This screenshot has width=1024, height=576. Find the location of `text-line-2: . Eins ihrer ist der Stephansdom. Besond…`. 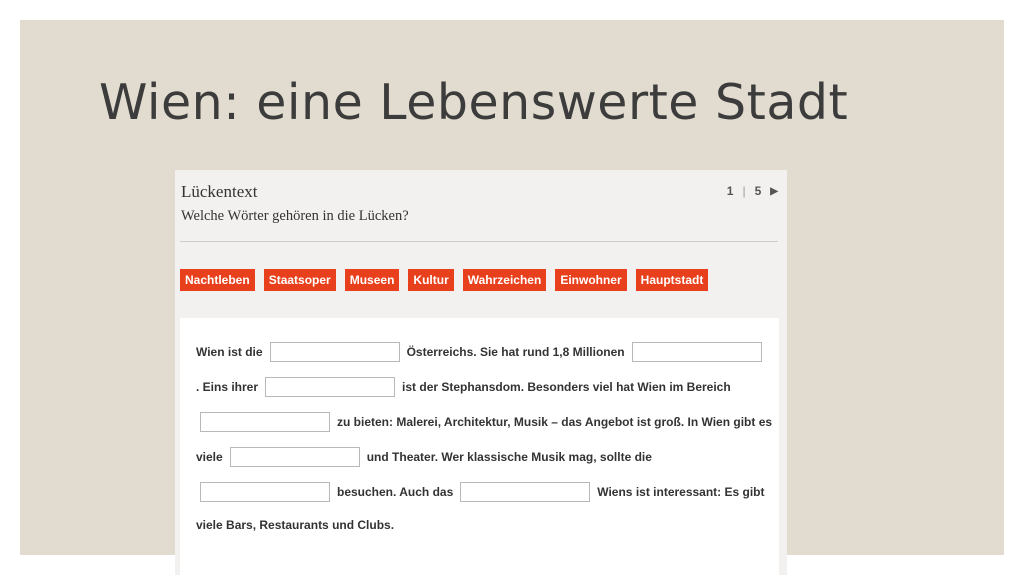

text-line-2: . Eins ihrer ist der Stephansdom. Besond… is located at coordinates (463, 387).